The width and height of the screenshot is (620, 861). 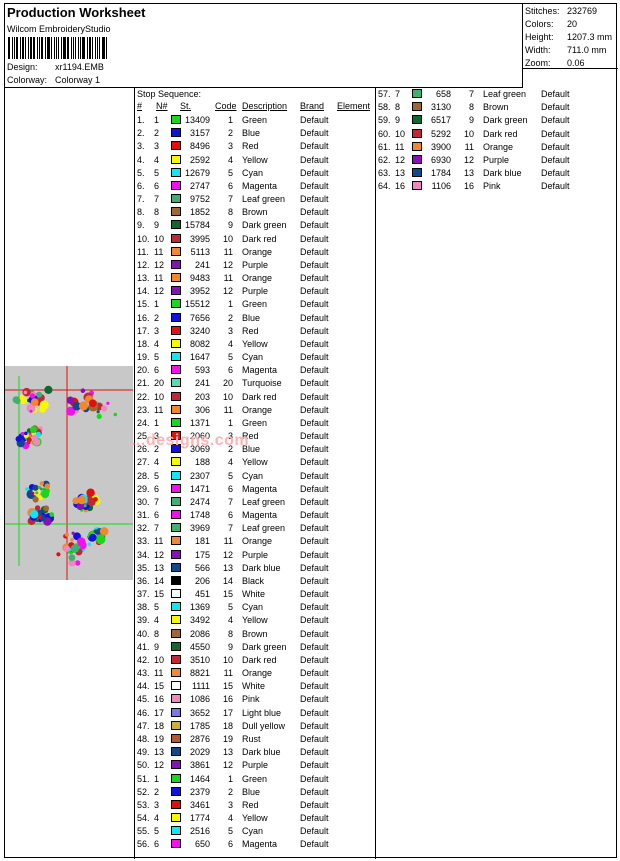 What do you see at coordinates (202, 409) in the screenshot?
I see `stitch-count: 306` at bounding box center [202, 409].